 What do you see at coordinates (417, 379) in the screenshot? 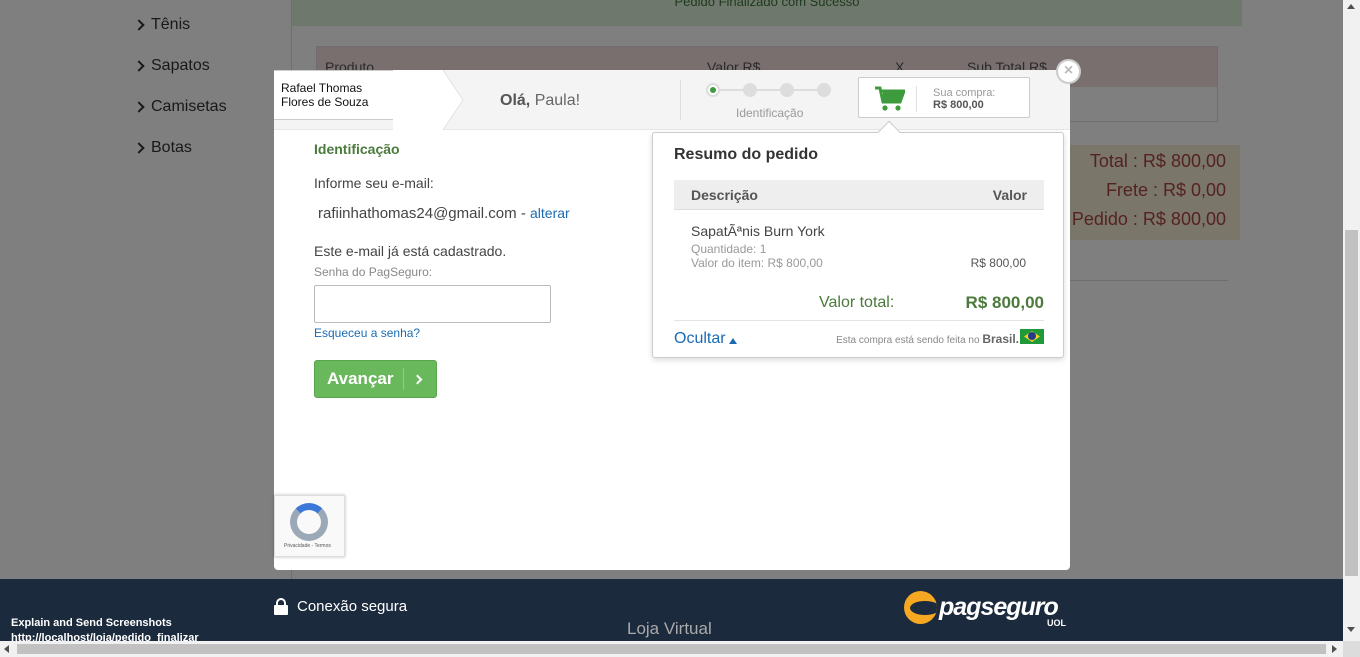
I see `chevron-right-icon` at bounding box center [417, 379].